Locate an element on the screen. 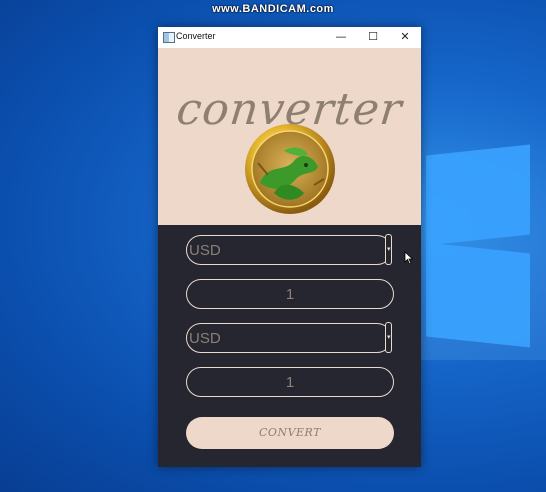 The width and height of the screenshot is (546, 492). windows-logo-tile-bottom is located at coordinates (478, 295).